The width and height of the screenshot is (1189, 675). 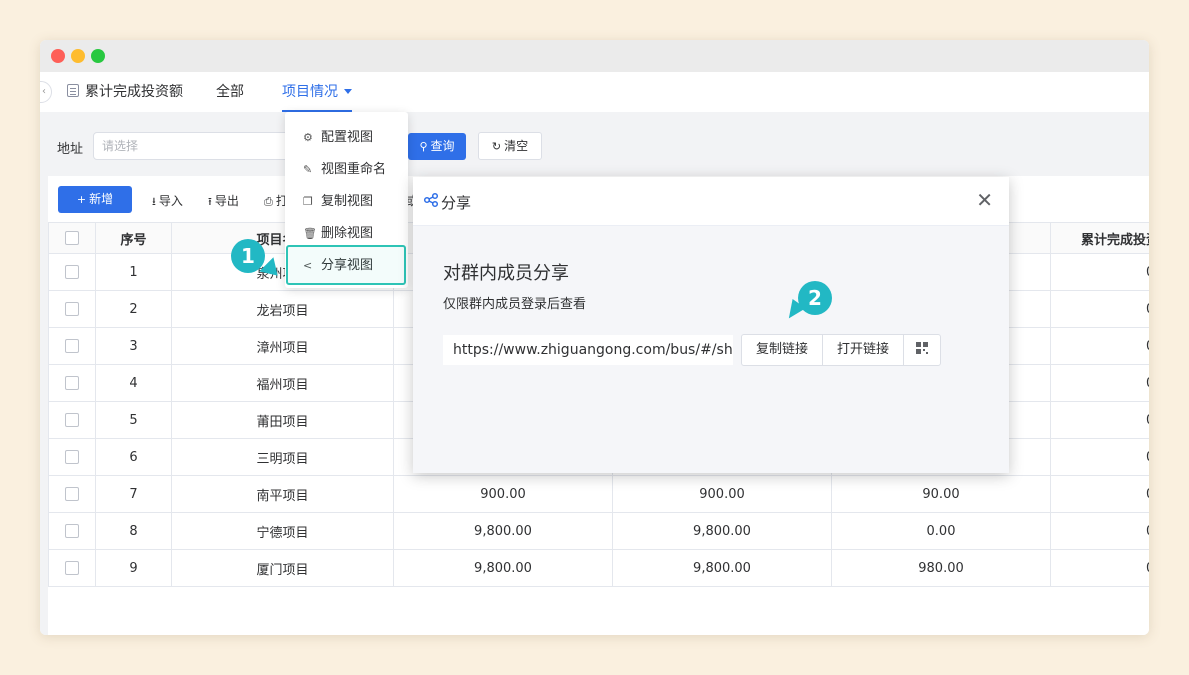 What do you see at coordinates (268, 201) in the screenshot?
I see `print-icon: ⎙` at bounding box center [268, 201].